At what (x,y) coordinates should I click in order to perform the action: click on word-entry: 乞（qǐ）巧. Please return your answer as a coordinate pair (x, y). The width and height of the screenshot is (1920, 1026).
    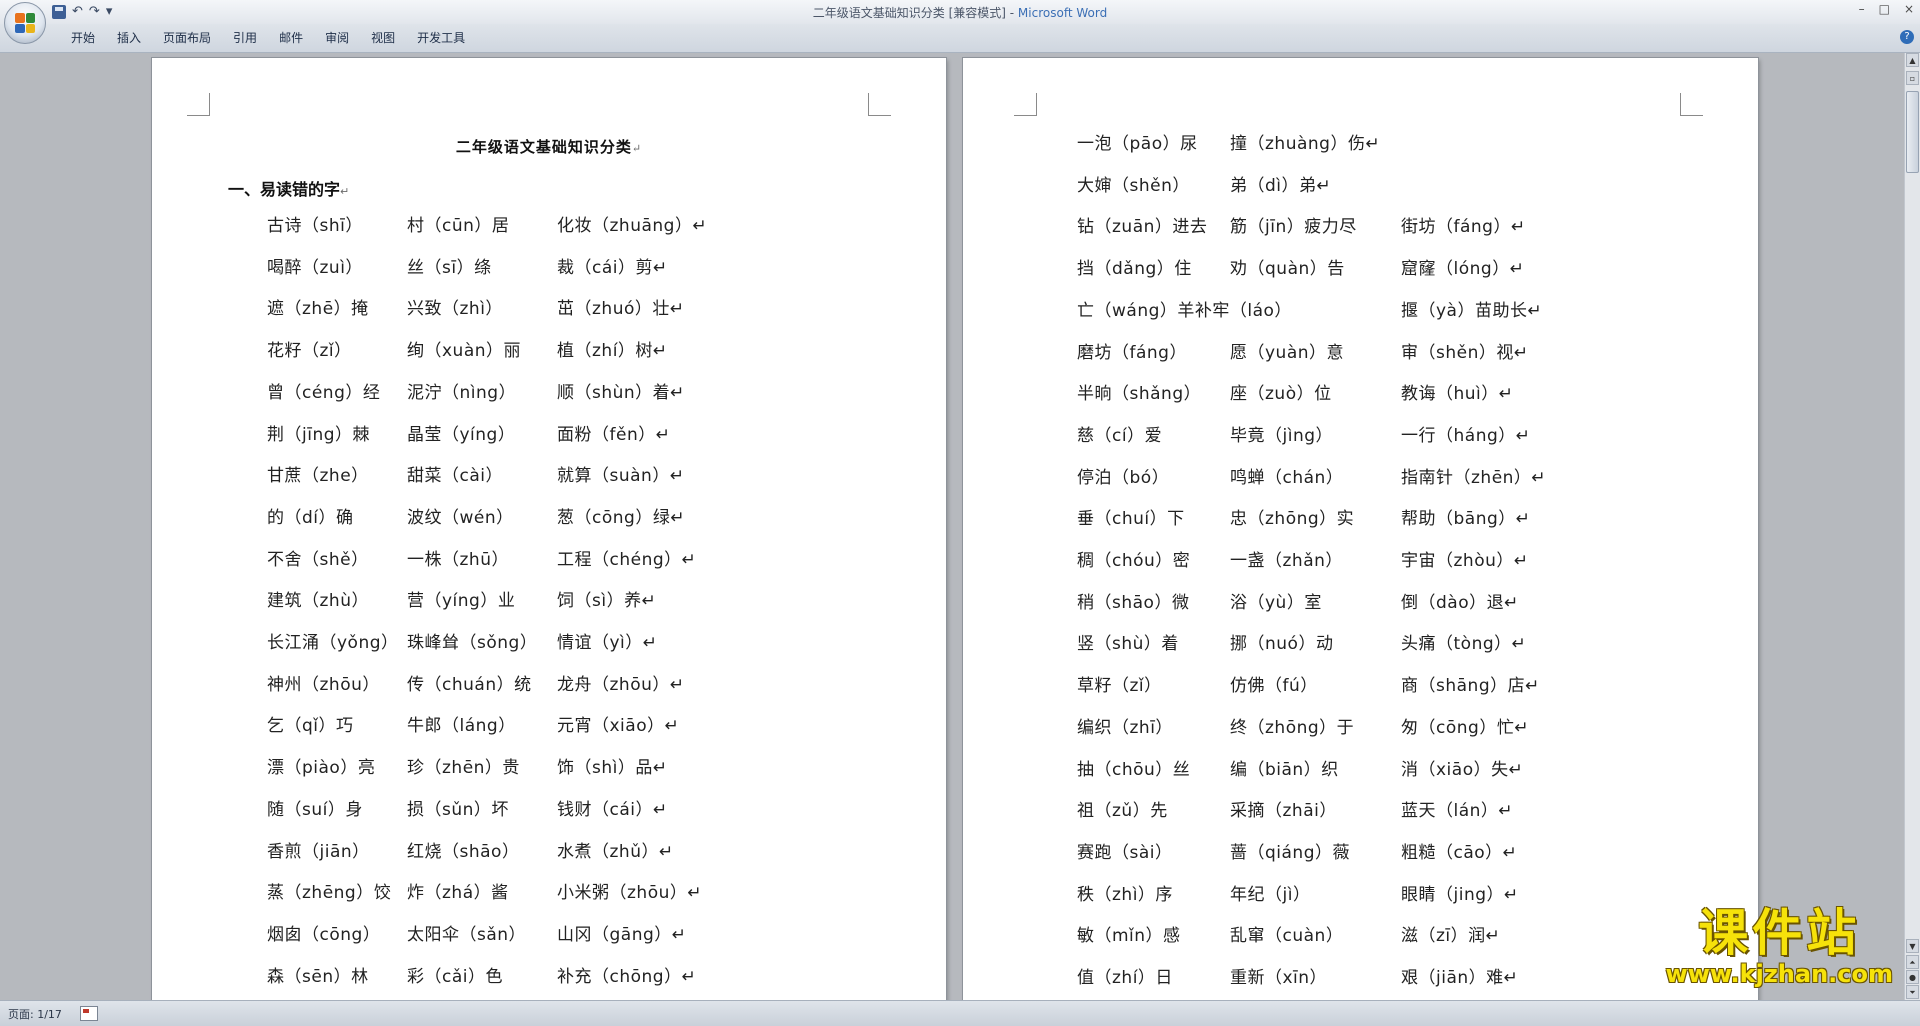
    Looking at the image, I should click on (310, 726).